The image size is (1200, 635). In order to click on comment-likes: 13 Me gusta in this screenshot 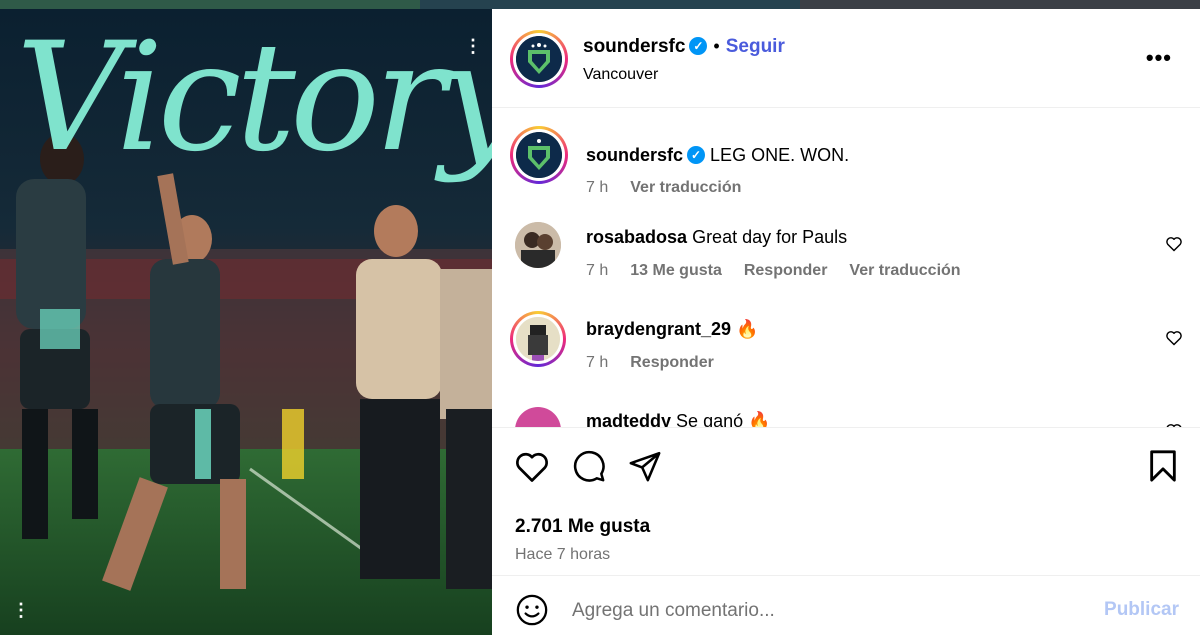, I will do `click(676, 270)`.